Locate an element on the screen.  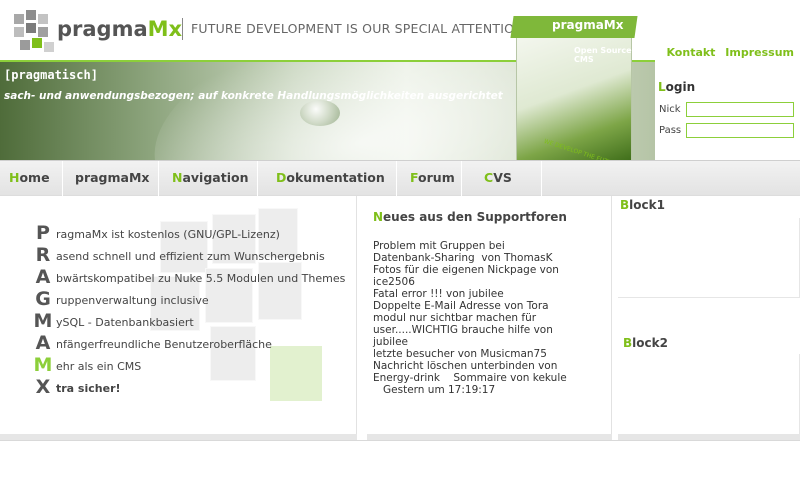
news-line: Datenbank-Sharing von ThomasK is located at coordinates (488, 258).